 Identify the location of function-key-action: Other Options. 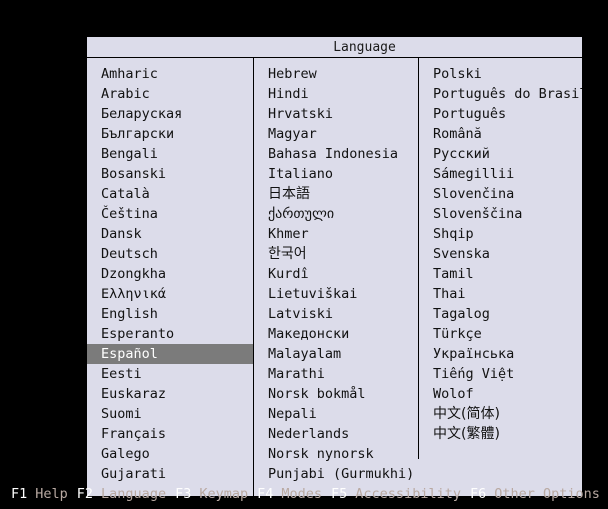
(547, 494).